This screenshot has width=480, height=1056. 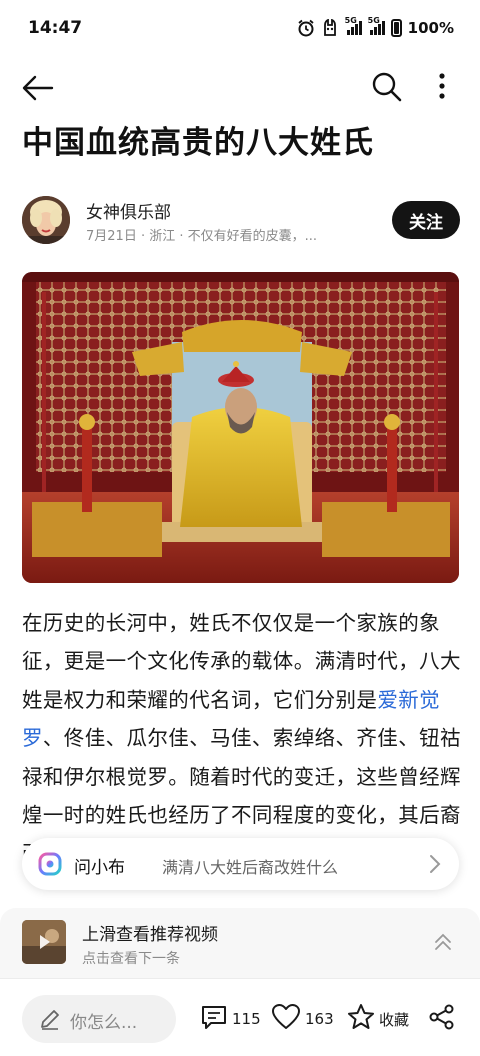 I want to click on battery-icon, so click(x=396, y=28).